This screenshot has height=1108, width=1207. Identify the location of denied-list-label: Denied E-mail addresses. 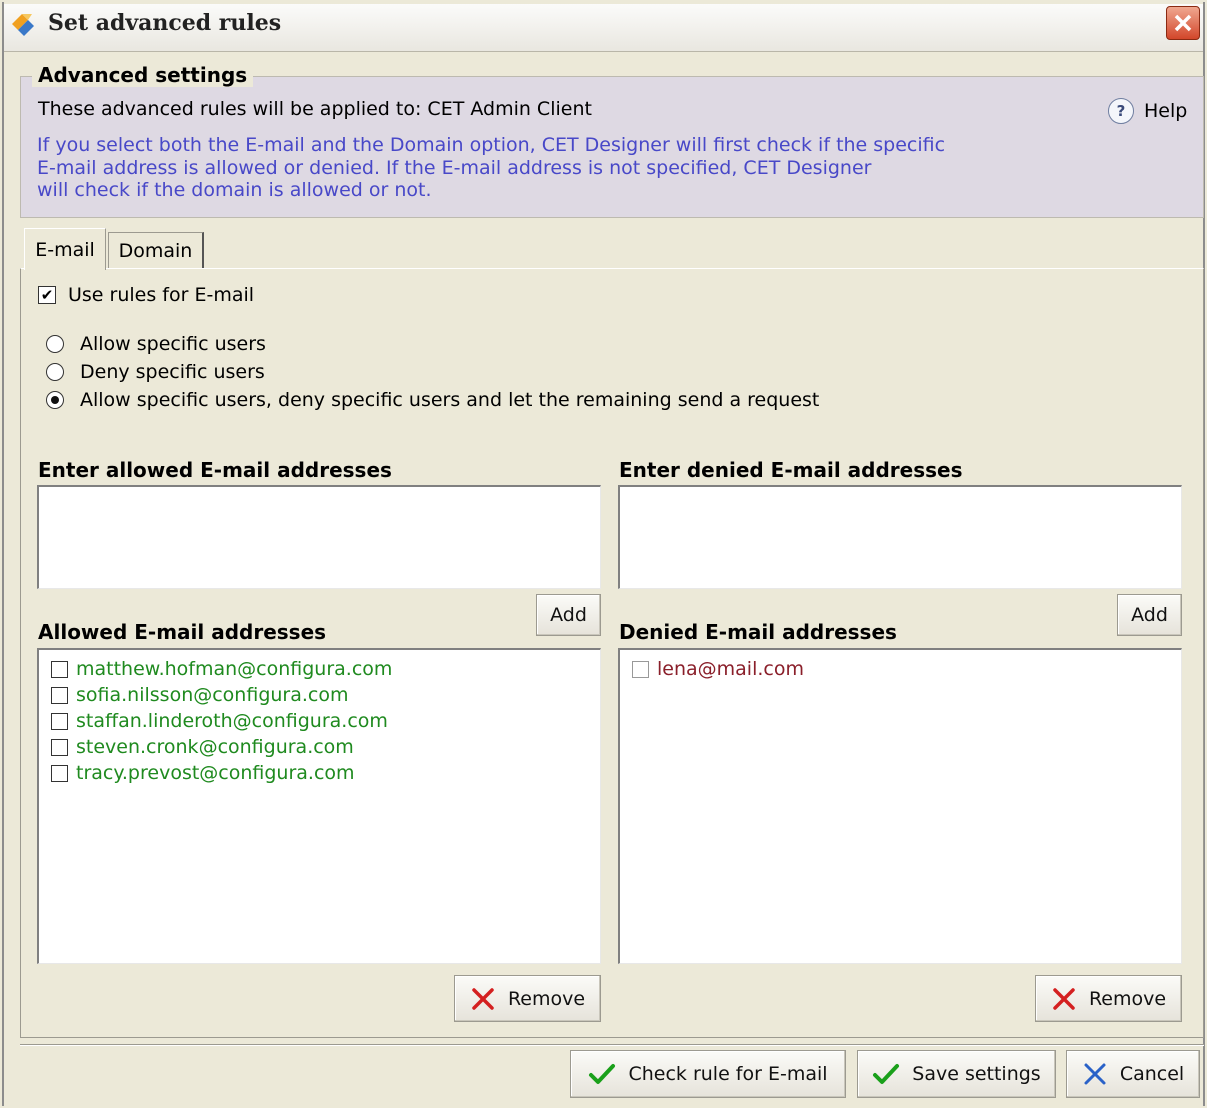
(758, 632).